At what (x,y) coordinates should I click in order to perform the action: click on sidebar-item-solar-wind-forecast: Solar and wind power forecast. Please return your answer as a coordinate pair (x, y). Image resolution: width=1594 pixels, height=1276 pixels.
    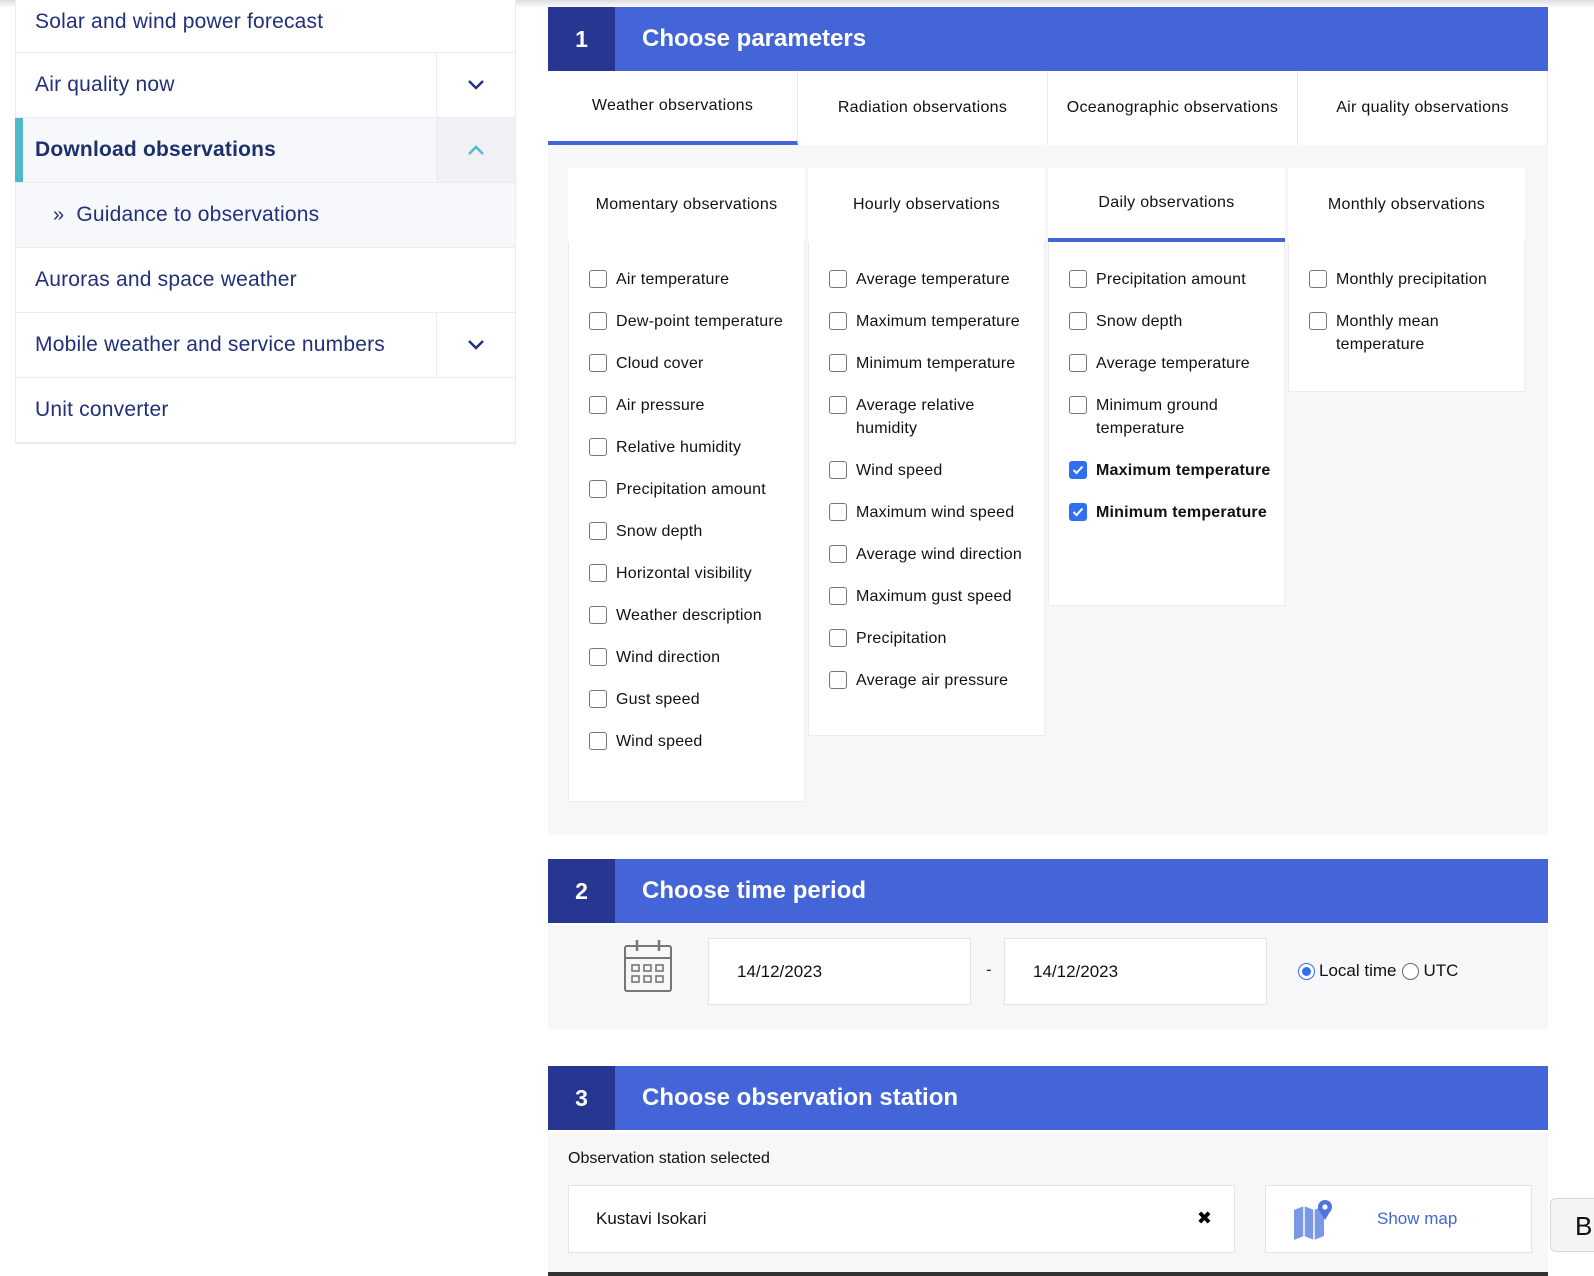
    Looking at the image, I should click on (265, 26).